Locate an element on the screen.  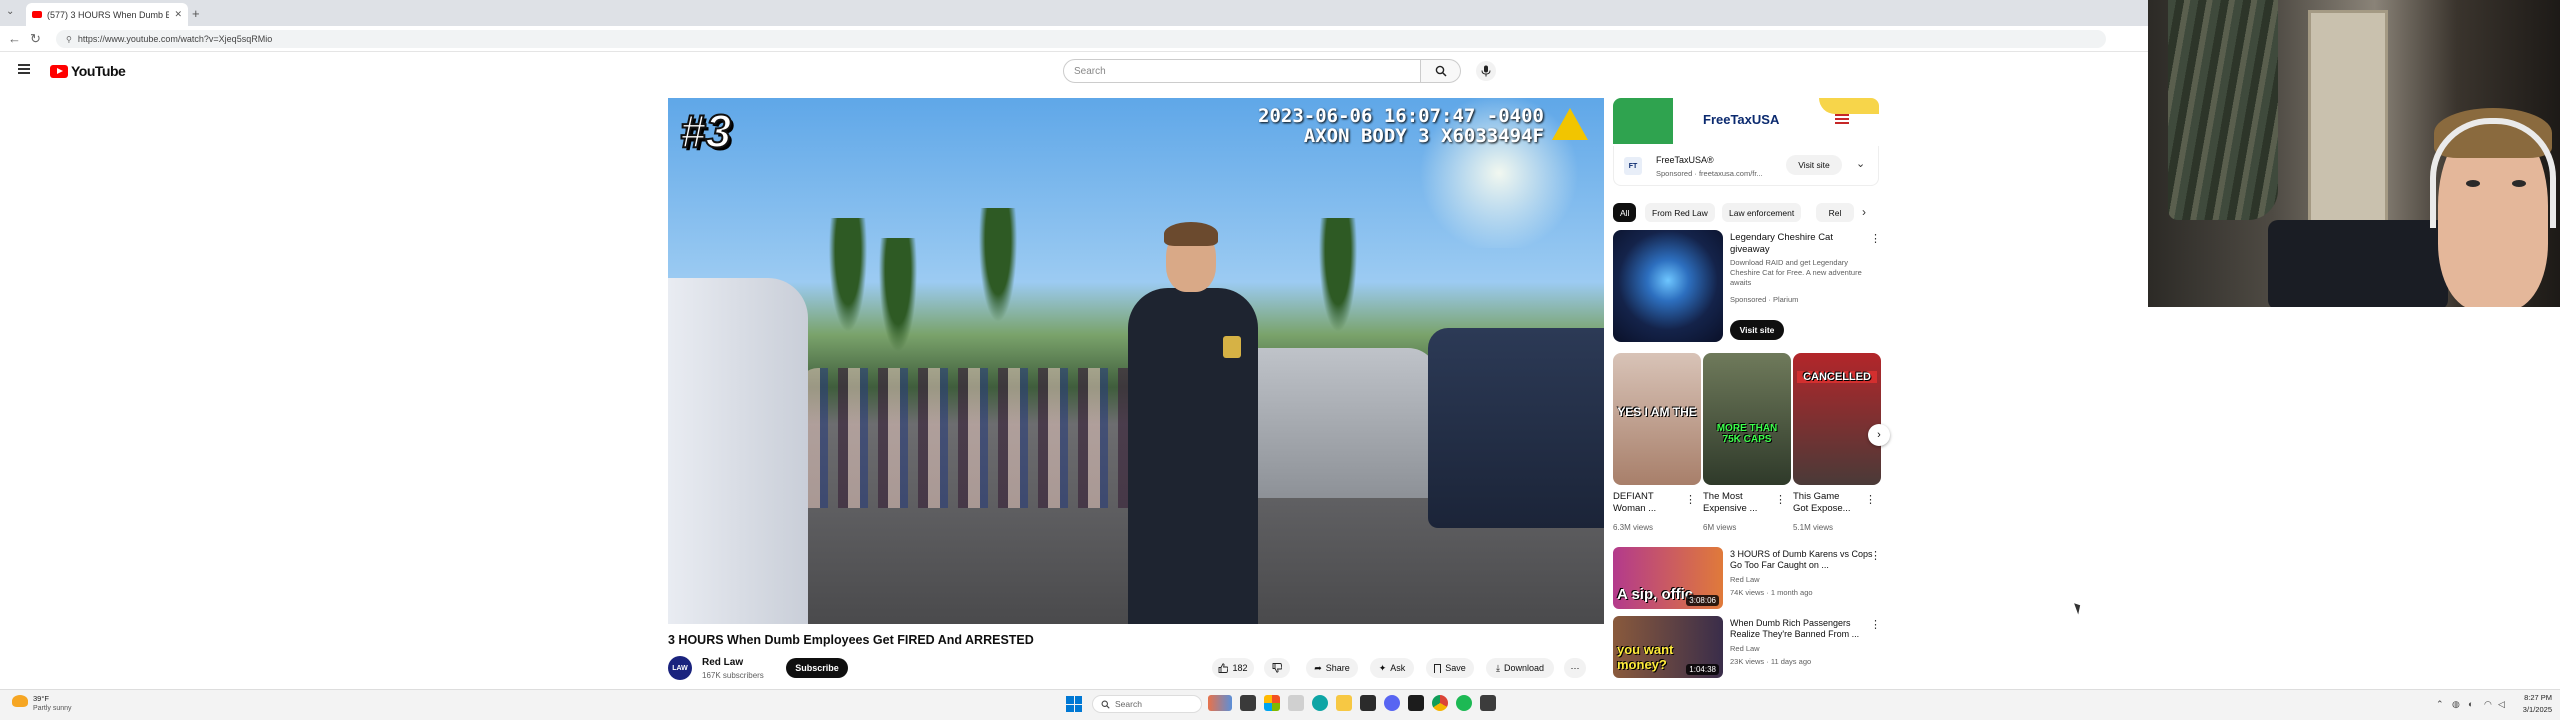
clock-time: 8:27 PM is located at coordinates (2532, 697).